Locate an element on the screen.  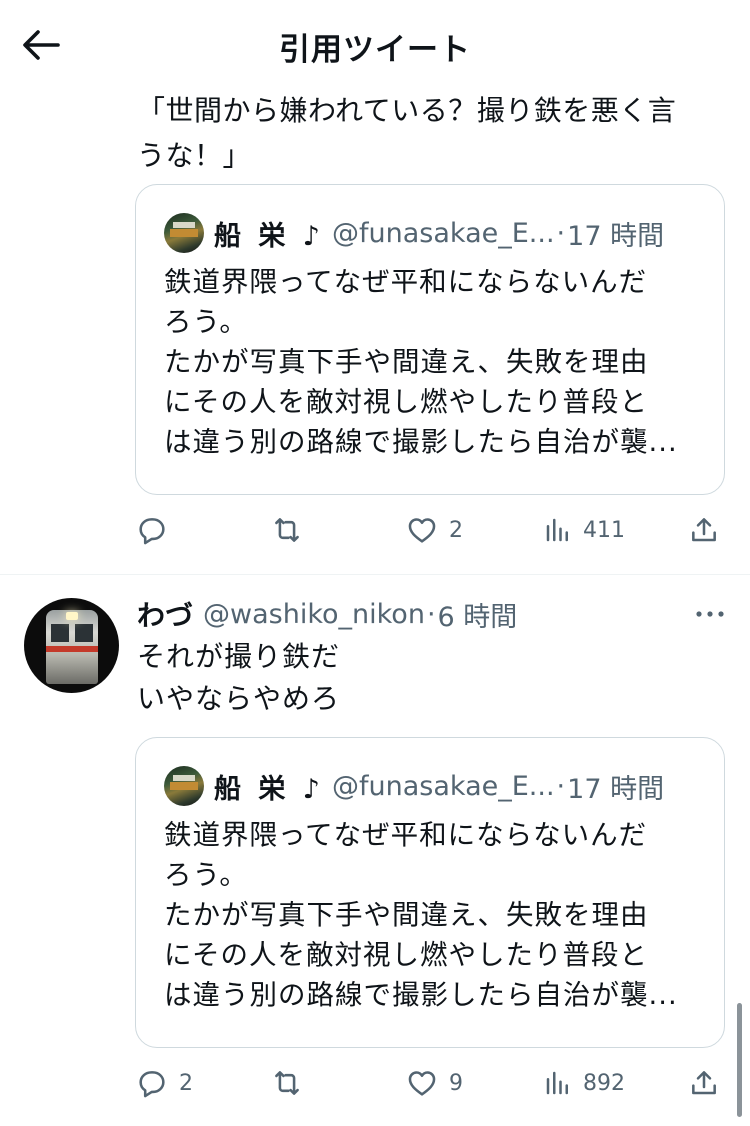
like-count: 2 is located at coordinates (456, 530).